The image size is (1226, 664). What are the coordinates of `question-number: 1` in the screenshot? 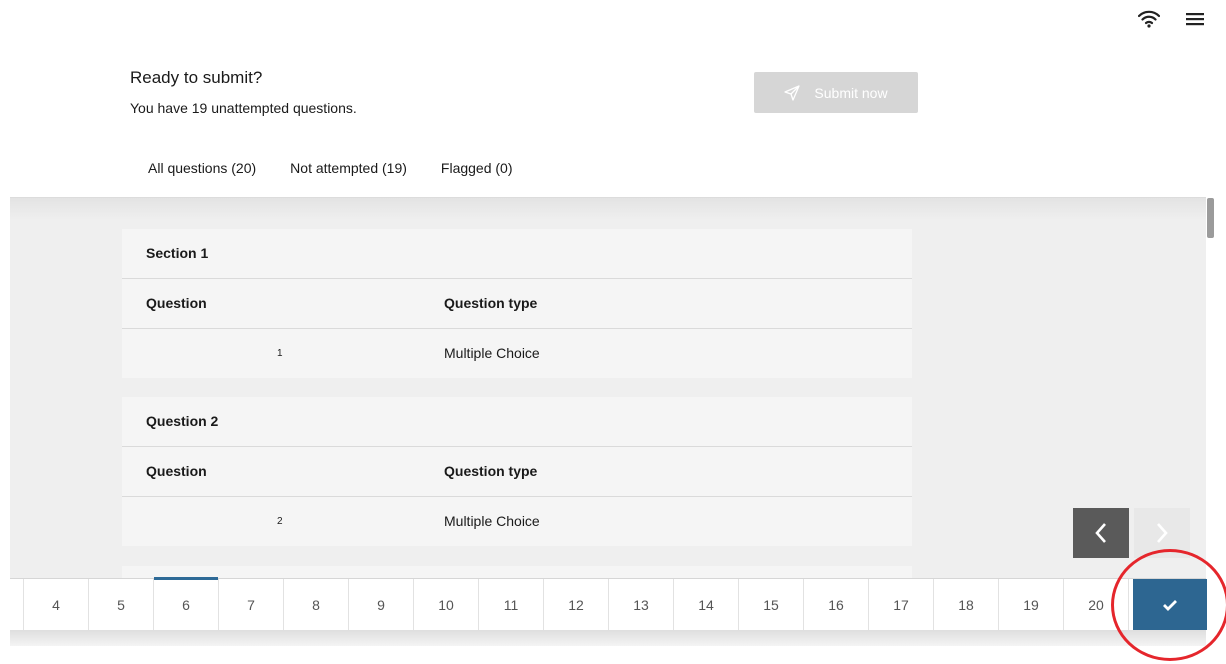 It's located at (280, 353).